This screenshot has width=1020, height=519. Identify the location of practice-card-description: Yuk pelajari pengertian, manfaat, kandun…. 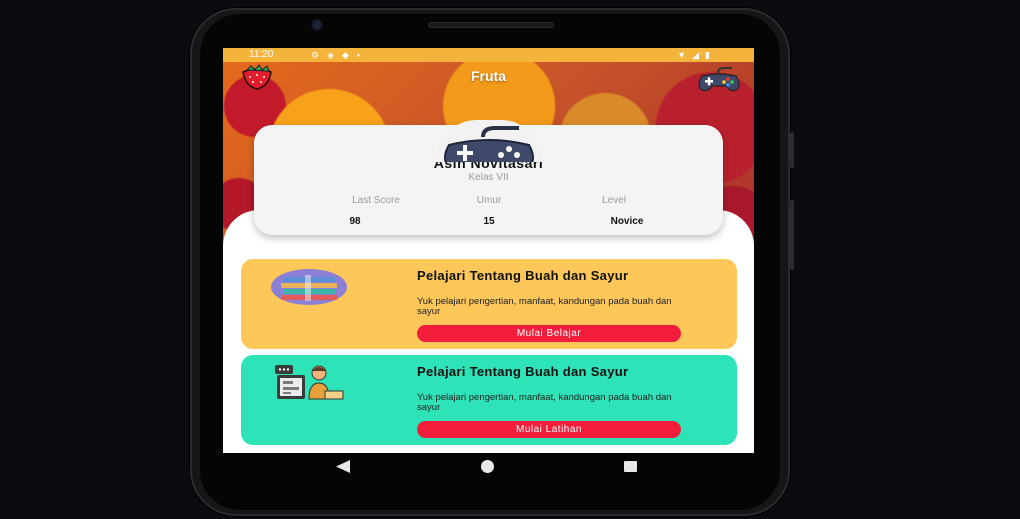
(544, 402).